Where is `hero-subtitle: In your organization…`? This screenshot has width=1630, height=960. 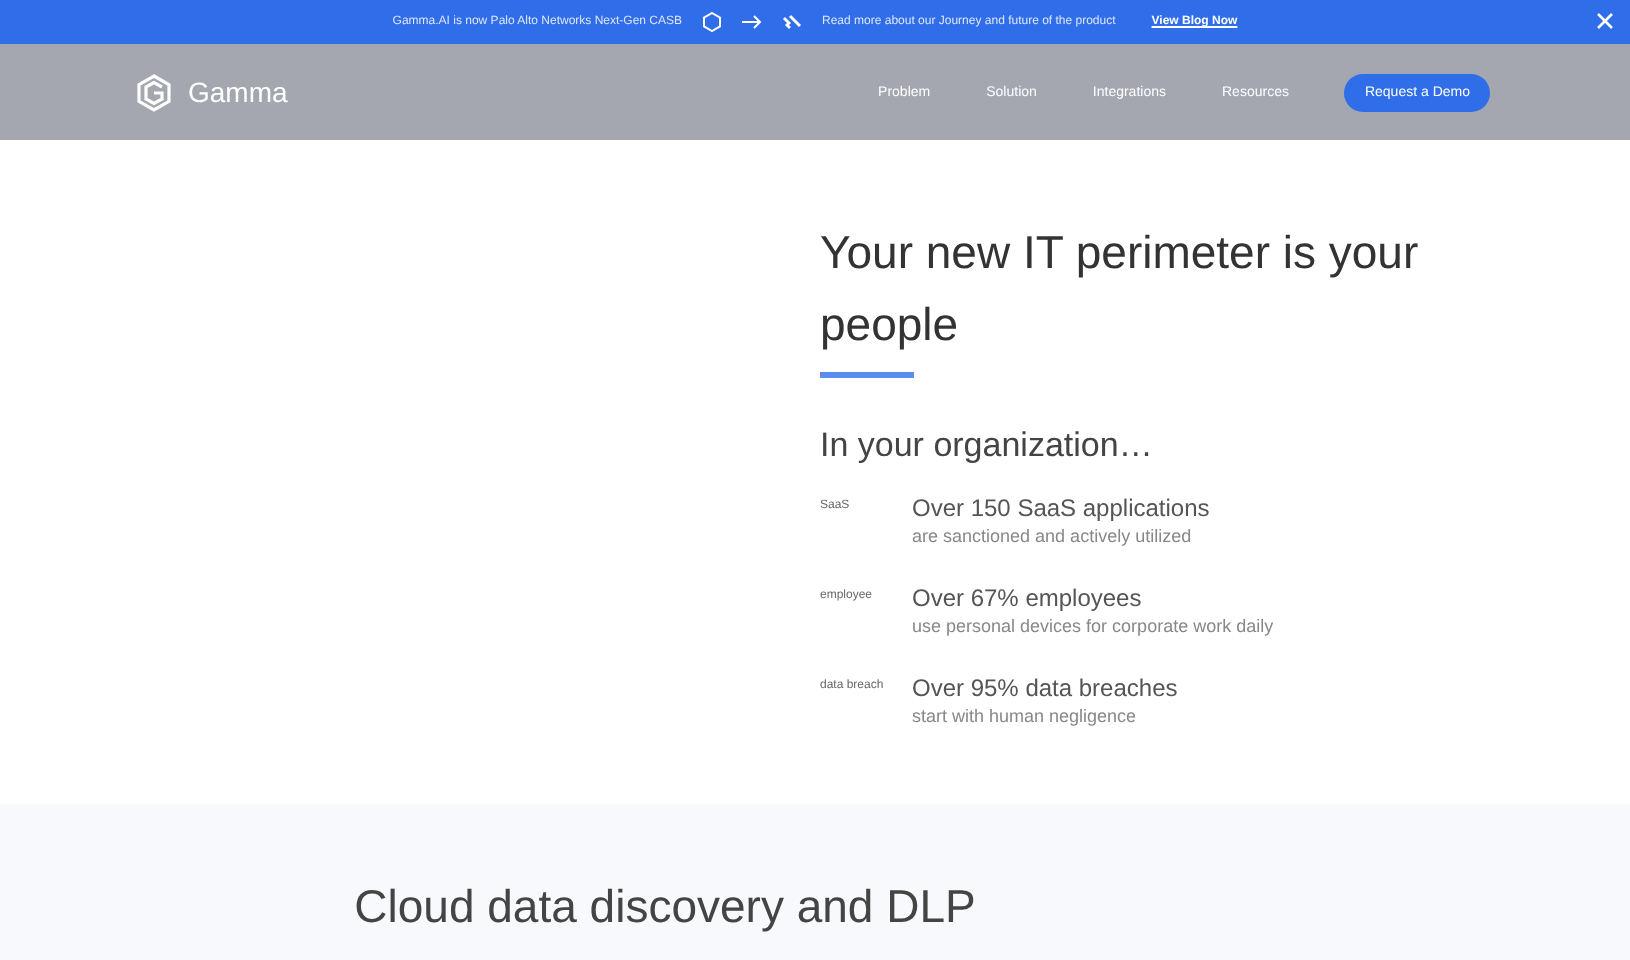
hero-subtitle: In your organization… is located at coordinates (987, 446).